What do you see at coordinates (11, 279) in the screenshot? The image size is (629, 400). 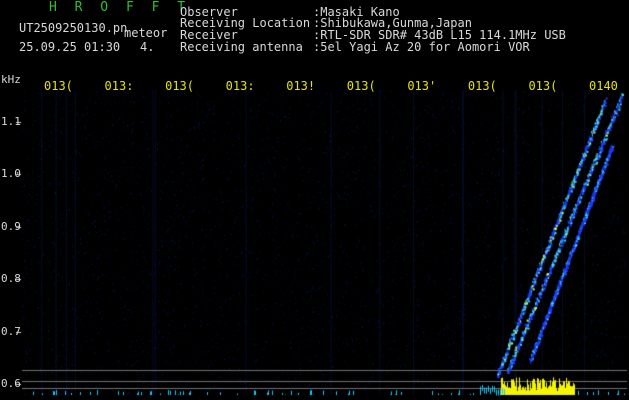 I see `y-tick-label: 0.8` at bounding box center [11, 279].